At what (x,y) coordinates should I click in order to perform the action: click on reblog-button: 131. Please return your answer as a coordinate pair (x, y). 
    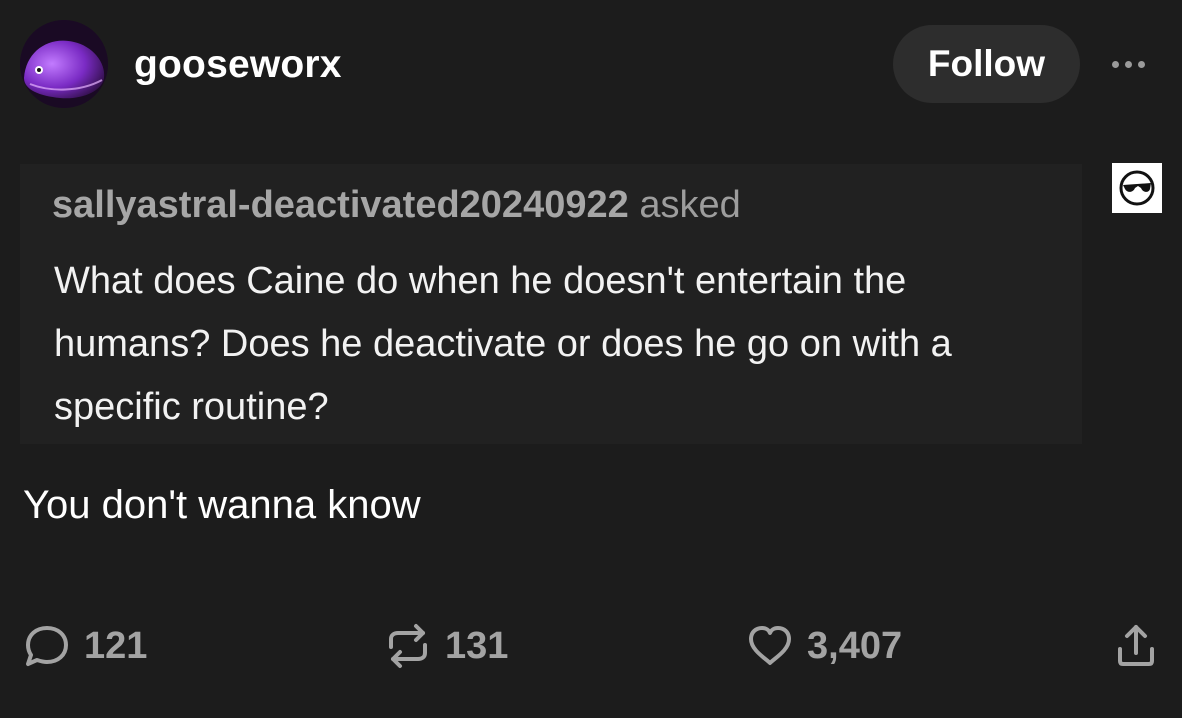
    Looking at the image, I should click on (445, 646).